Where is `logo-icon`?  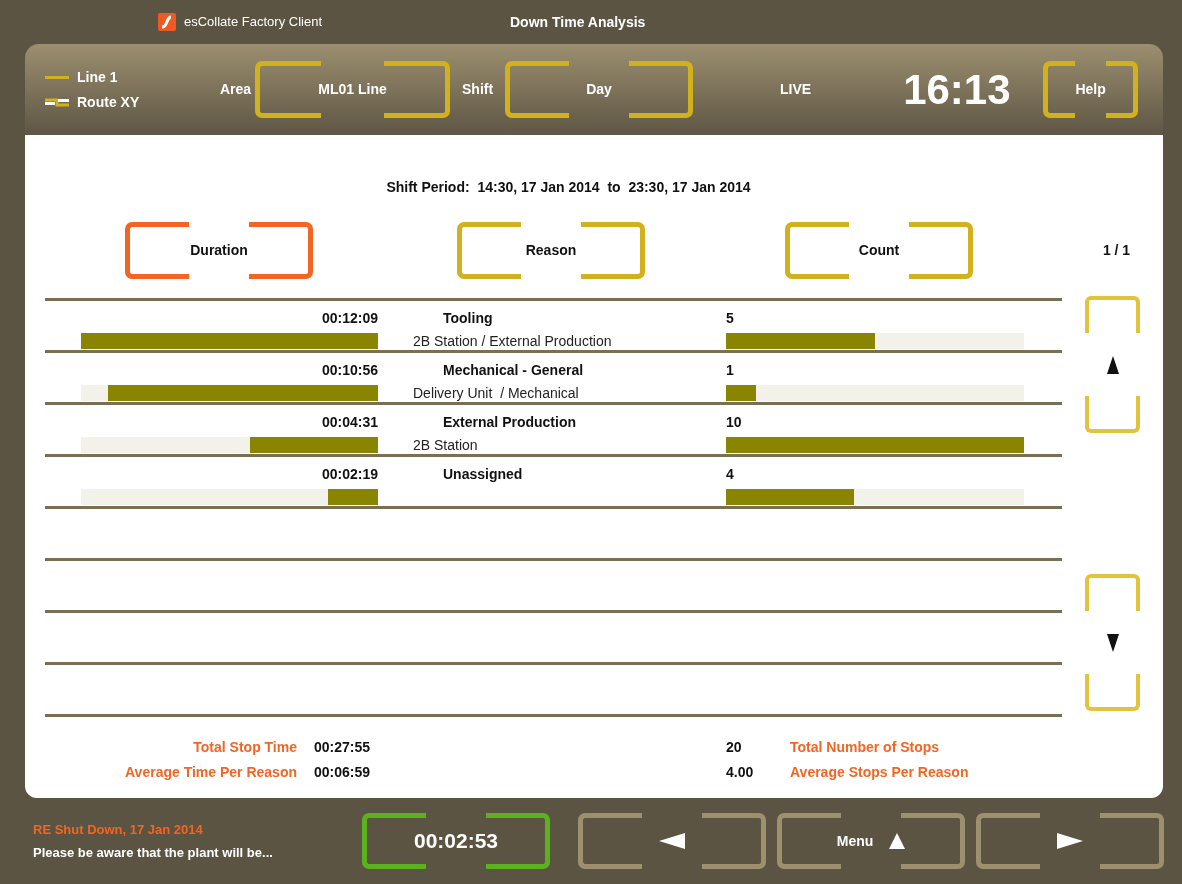
logo-icon is located at coordinates (167, 22).